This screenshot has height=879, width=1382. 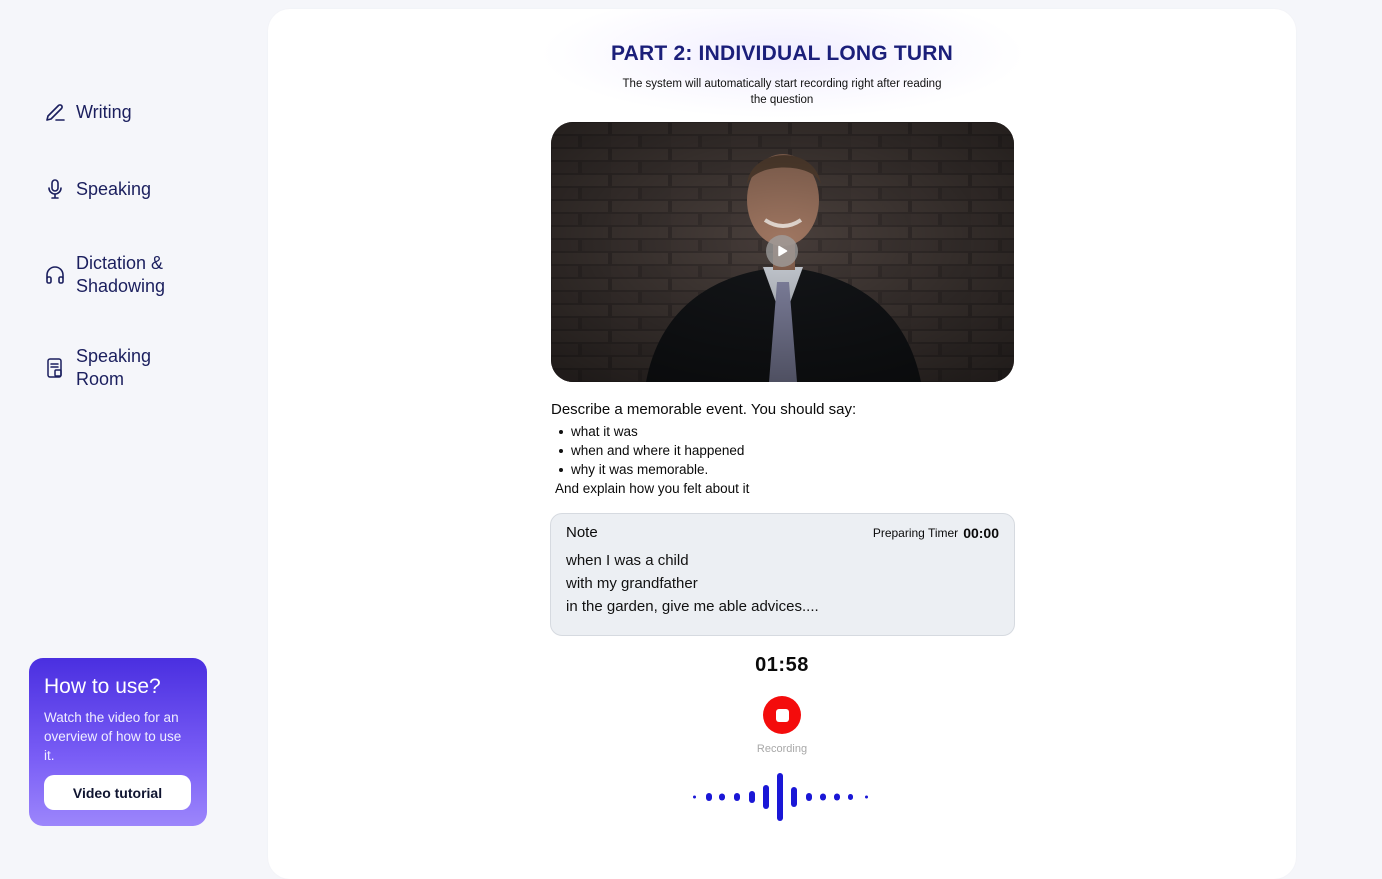 I want to click on sidebar-item-writing: Writing, so click(x=88, y=112).